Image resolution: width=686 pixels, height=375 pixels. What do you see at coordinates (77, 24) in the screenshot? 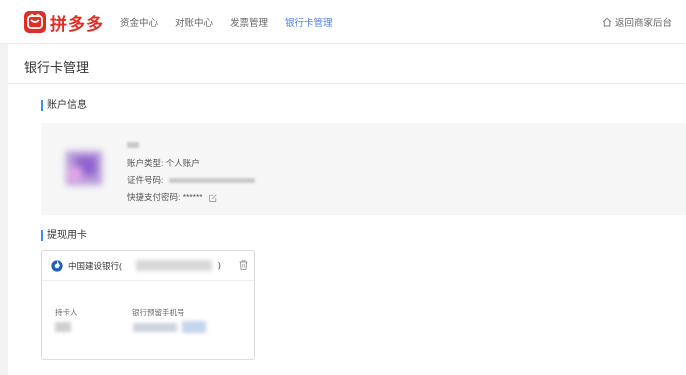
I see `logo-text: 拼多多` at bounding box center [77, 24].